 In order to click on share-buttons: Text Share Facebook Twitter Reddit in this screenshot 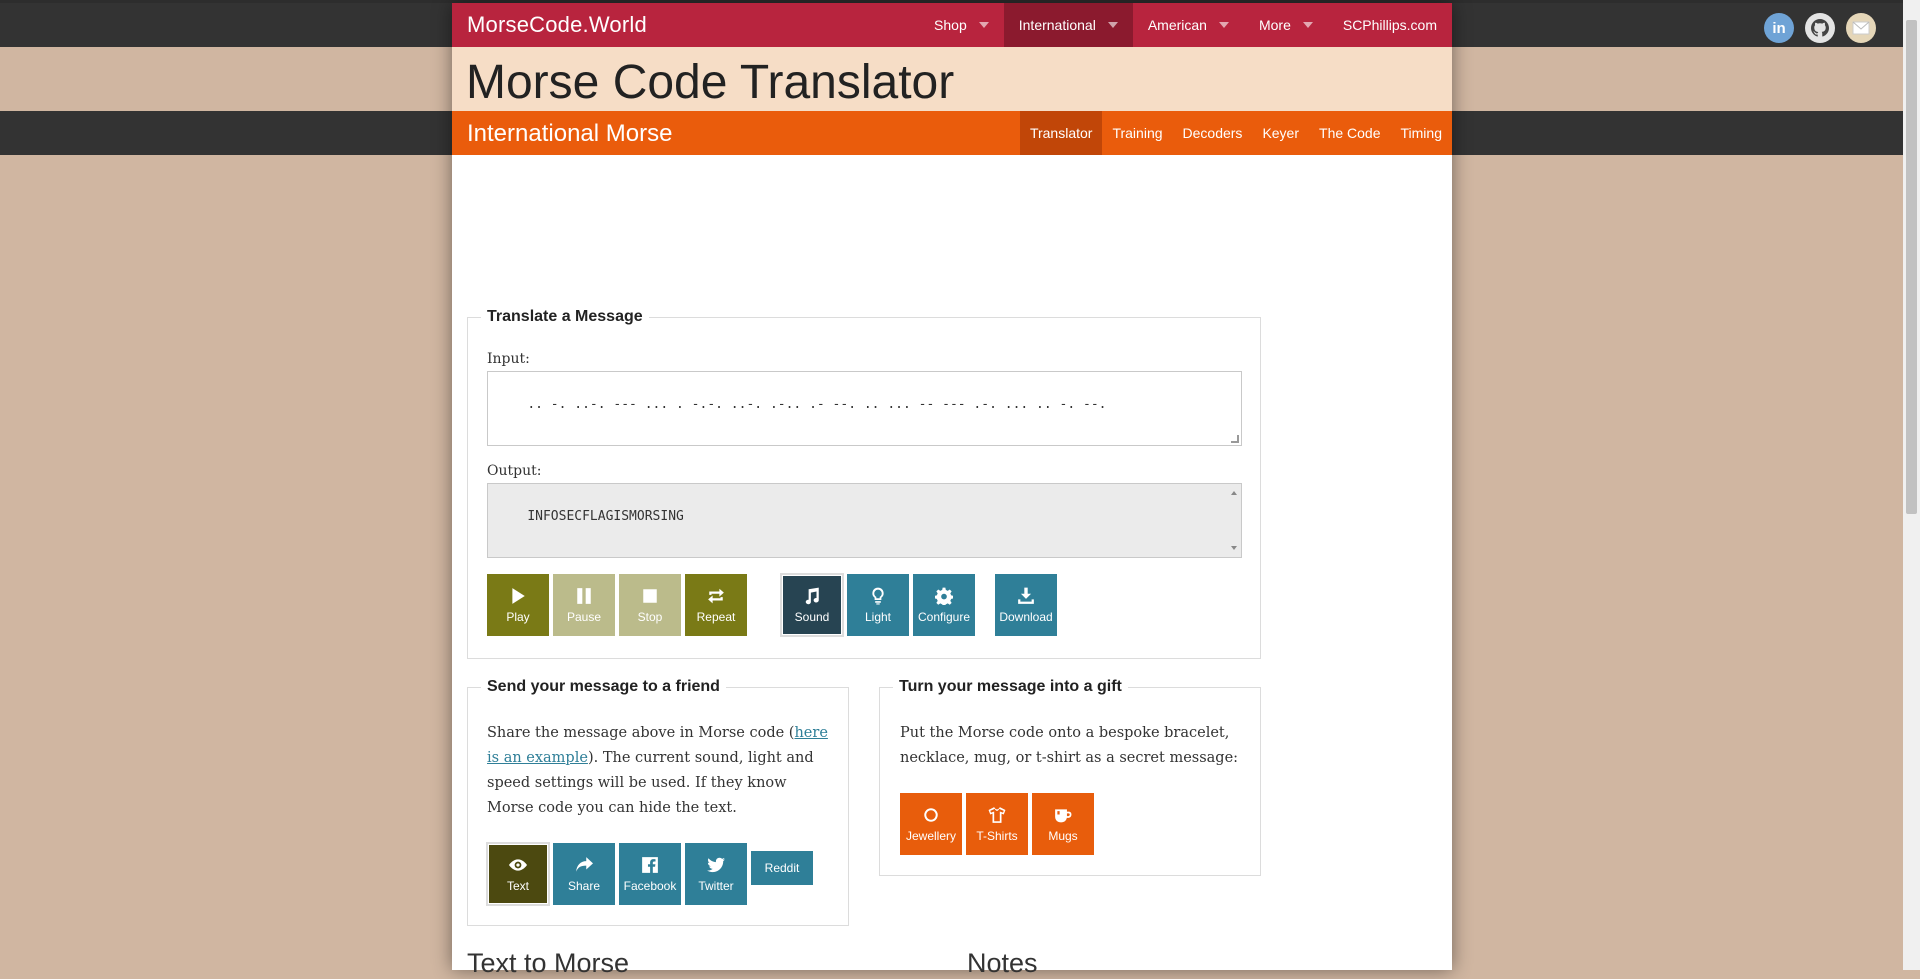, I will do `click(652, 874)`.